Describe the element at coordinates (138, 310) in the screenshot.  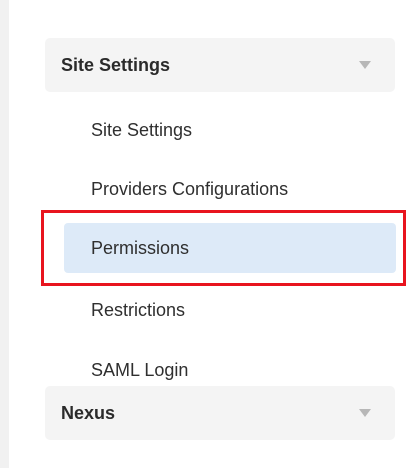
I see `nav-item-restrictions: Restrictions` at that location.